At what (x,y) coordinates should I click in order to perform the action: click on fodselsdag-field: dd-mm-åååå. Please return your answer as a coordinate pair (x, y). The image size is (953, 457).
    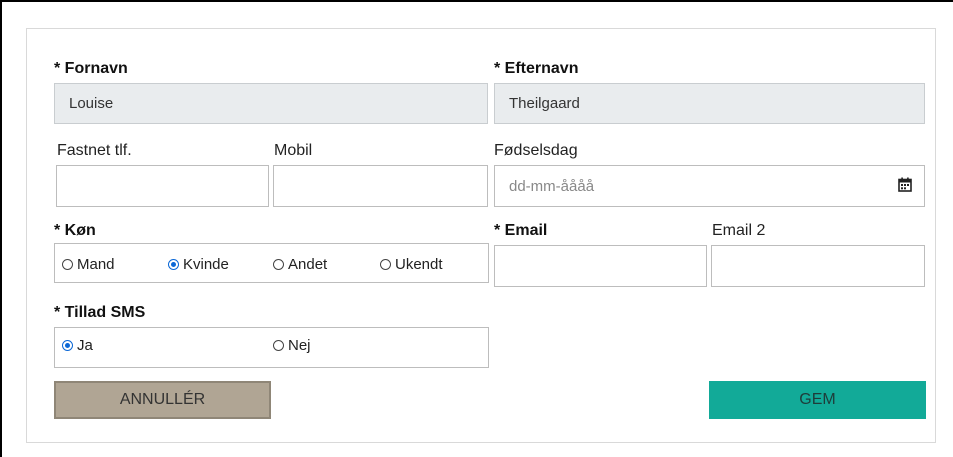
    Looking at the image, I should click on (709, 186).